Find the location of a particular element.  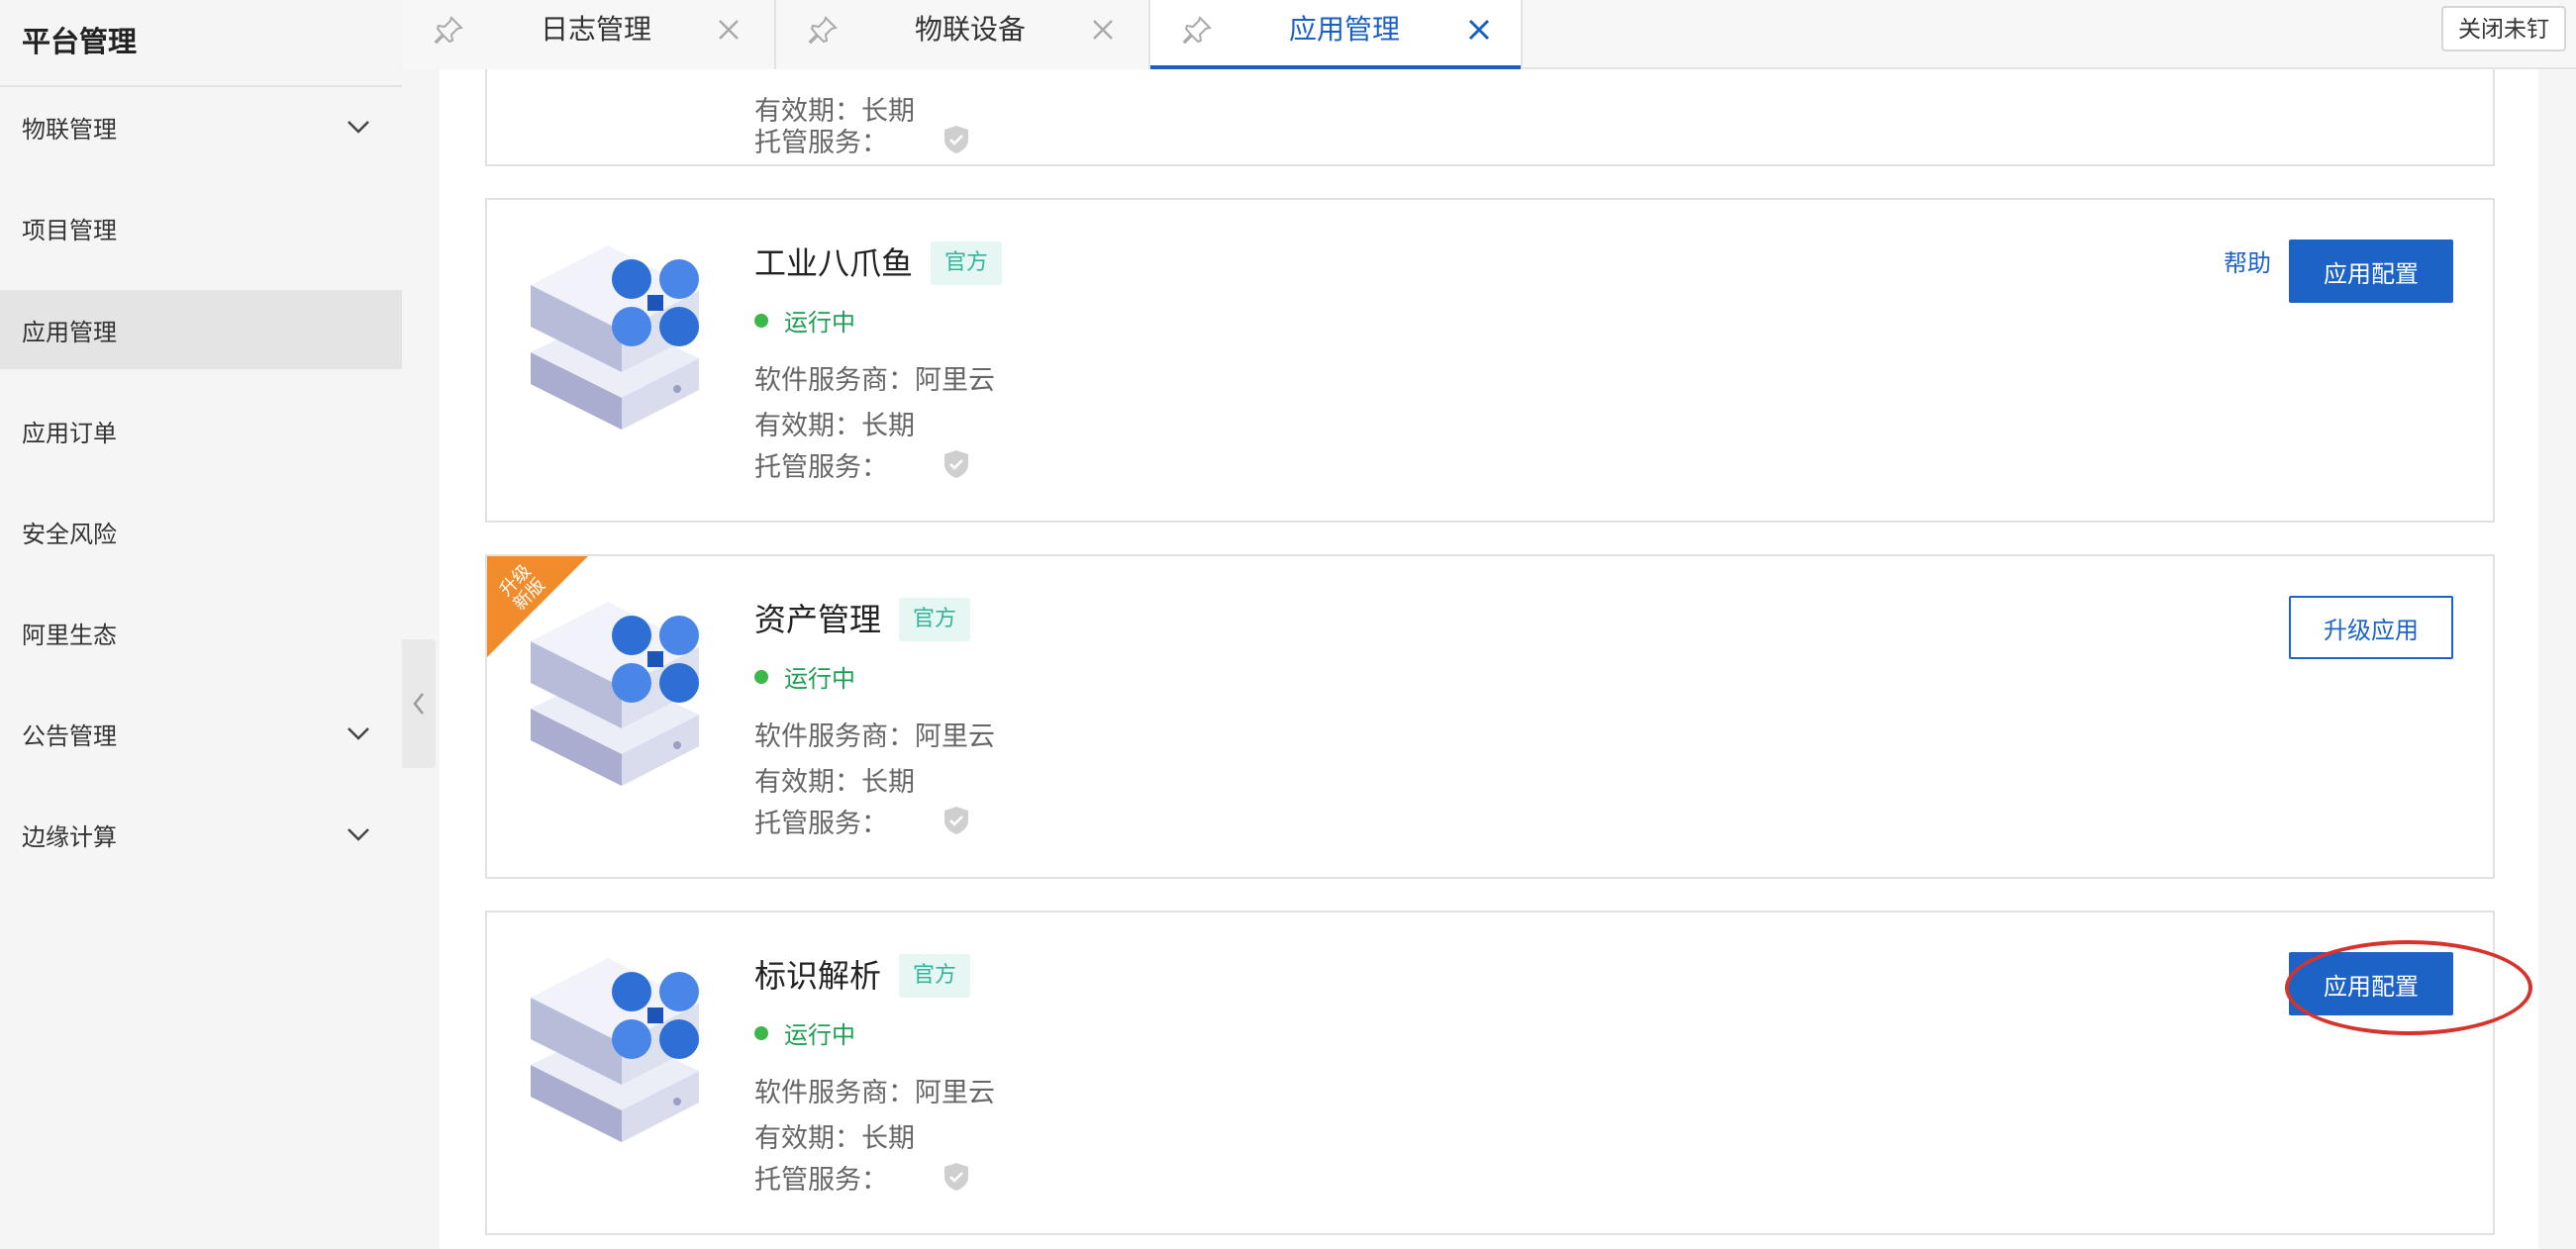

tabs-bar: 日志管理 物联设备 应用管理 is located at coordinates (1489, 34).